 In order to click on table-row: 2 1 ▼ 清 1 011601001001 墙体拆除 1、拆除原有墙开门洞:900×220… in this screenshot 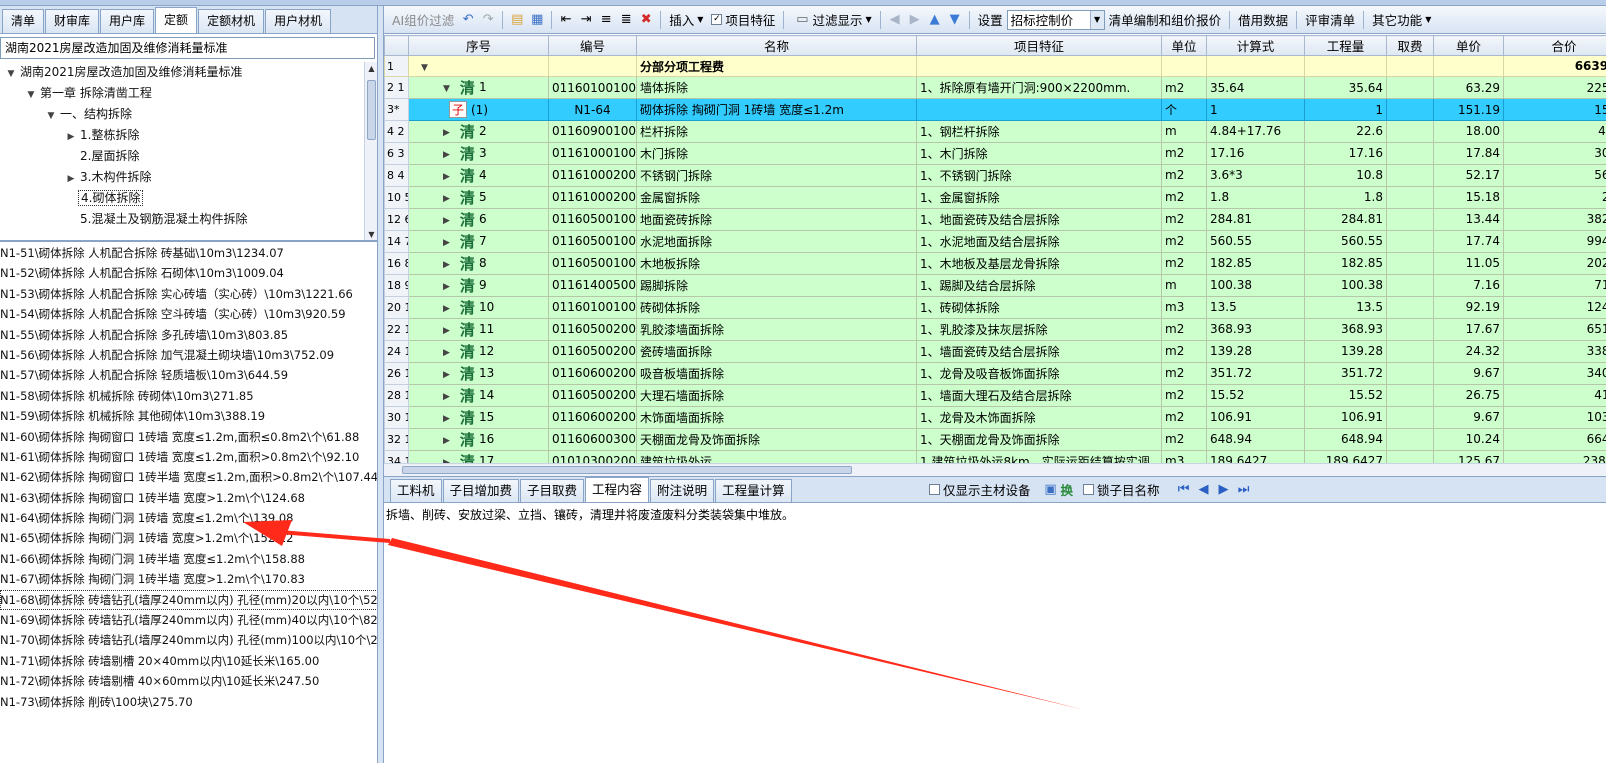, I will do `click(995, 88)`.